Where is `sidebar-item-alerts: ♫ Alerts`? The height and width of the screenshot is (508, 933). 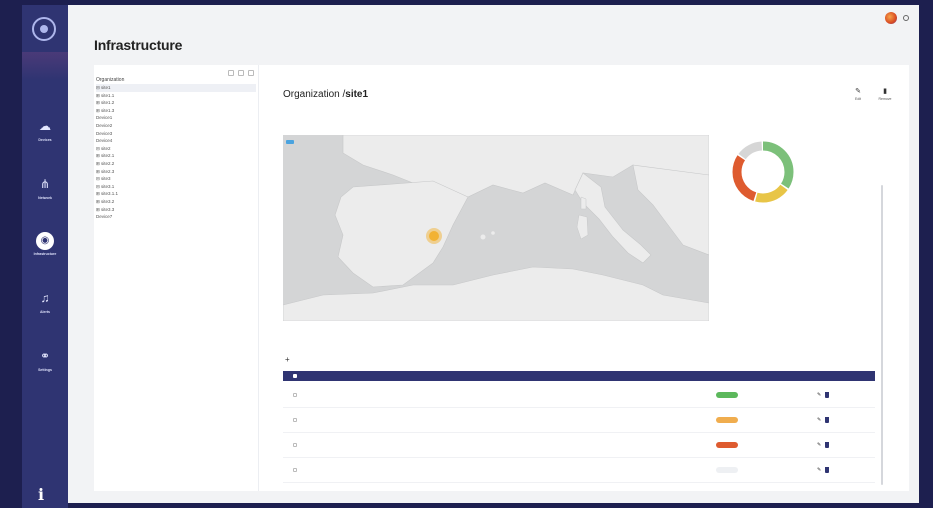
sidebar-item-alerts: ♫ Alerts is located at coordinates (45, 312).